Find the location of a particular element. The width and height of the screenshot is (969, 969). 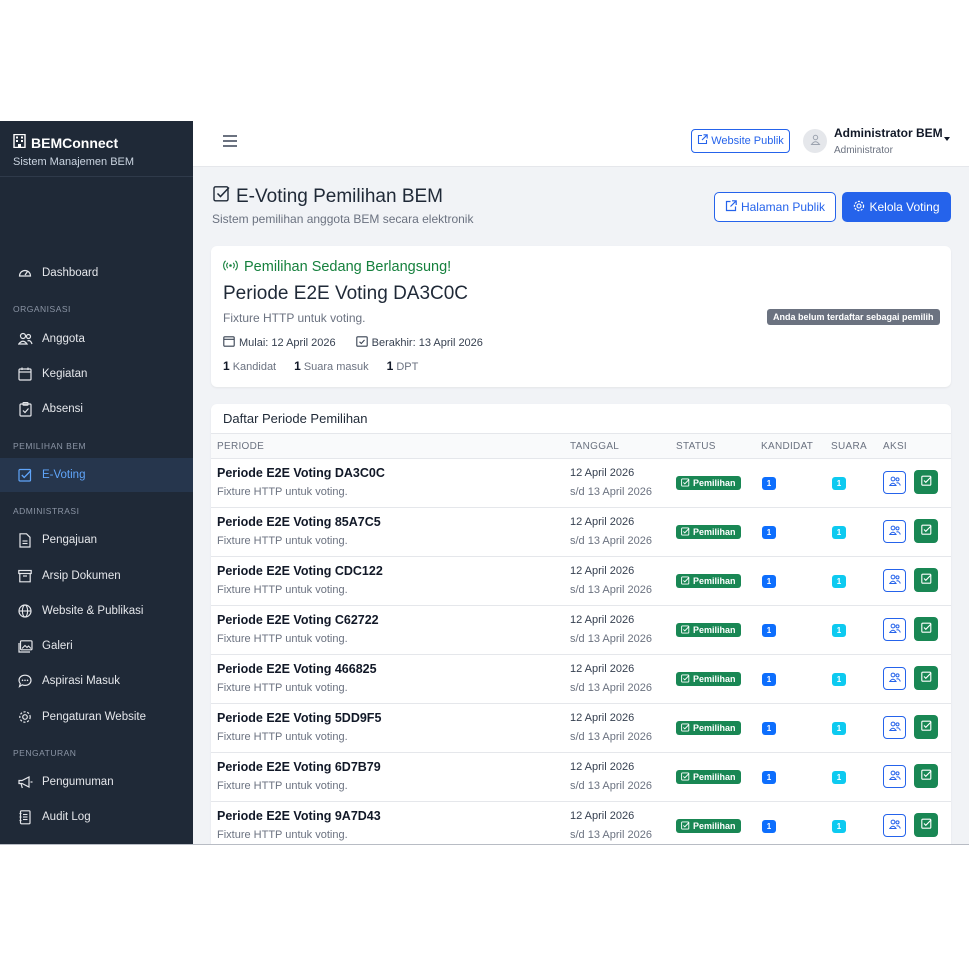

period-name: Periode E2E Voting 6D7B79 is located at coordinates (299, 767).